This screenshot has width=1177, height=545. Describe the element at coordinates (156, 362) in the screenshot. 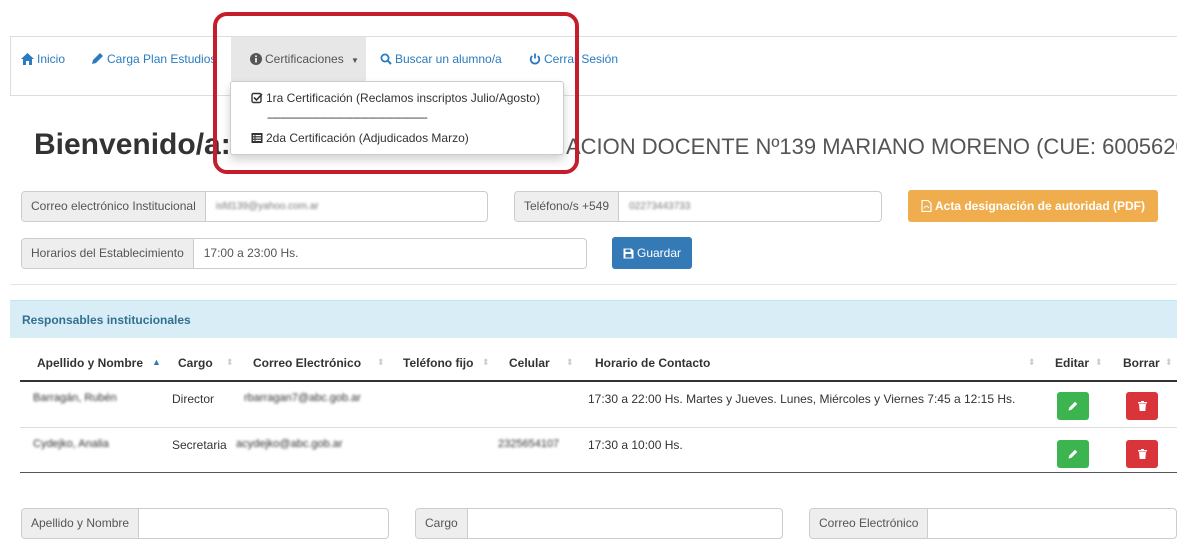

I see `sort-asc-icon: ▲` at that location.